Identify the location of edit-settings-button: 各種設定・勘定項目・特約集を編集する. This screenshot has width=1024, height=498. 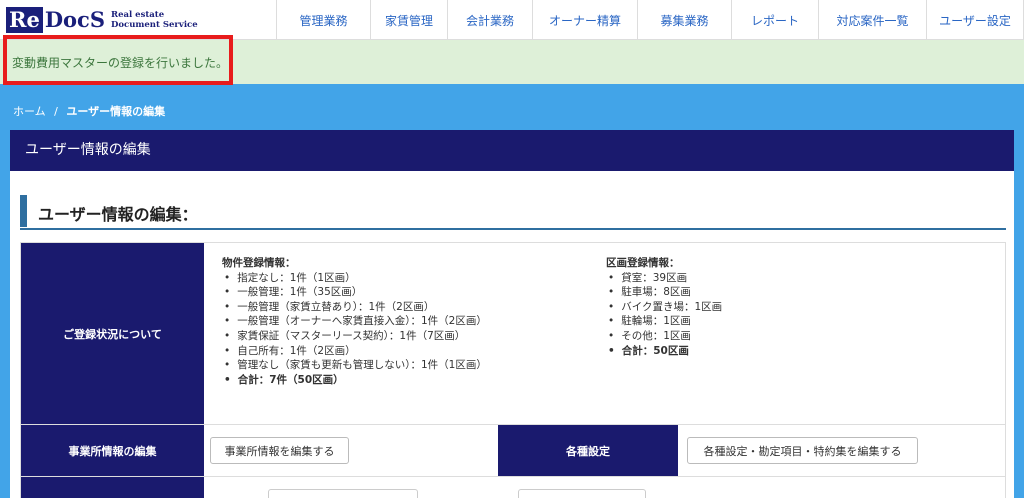
(802, 450).